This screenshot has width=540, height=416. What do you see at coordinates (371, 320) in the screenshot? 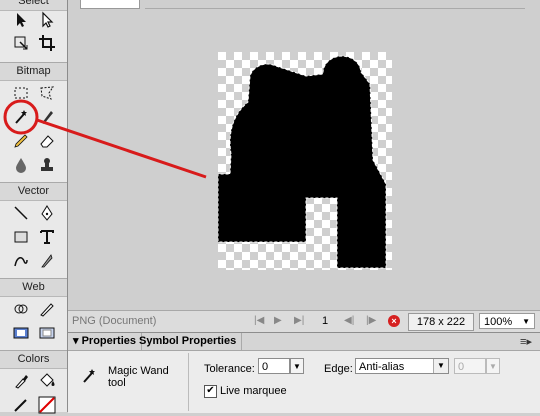
I see `next-frame-icon: |▶` at bounding box center [371, 320].